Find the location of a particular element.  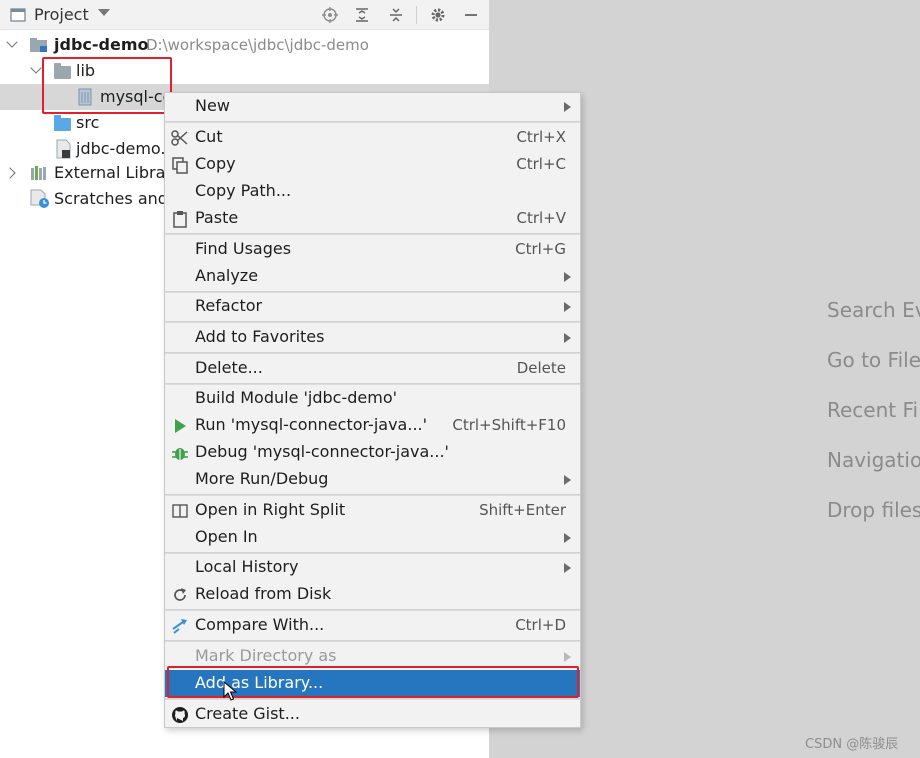

gear-icon is located at coordinates (438, 15).